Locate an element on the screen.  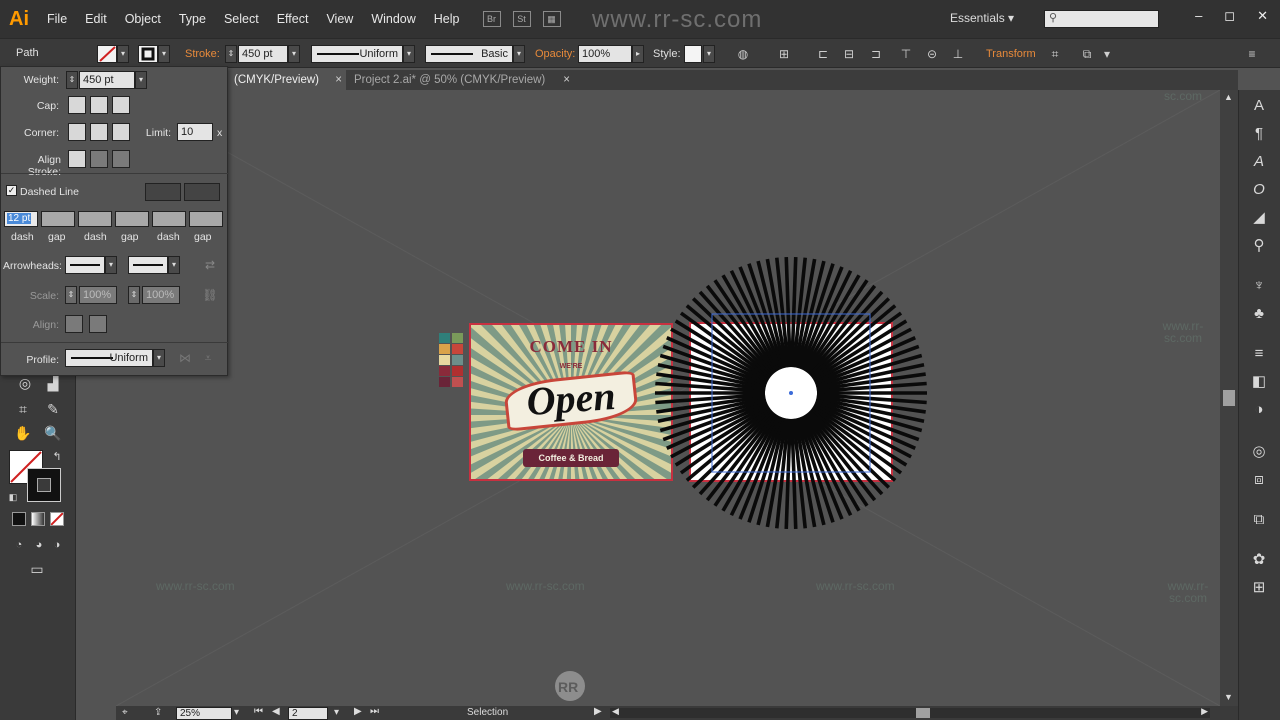
slice-tool-icon: ✎ is located at coordinates (53, 409).